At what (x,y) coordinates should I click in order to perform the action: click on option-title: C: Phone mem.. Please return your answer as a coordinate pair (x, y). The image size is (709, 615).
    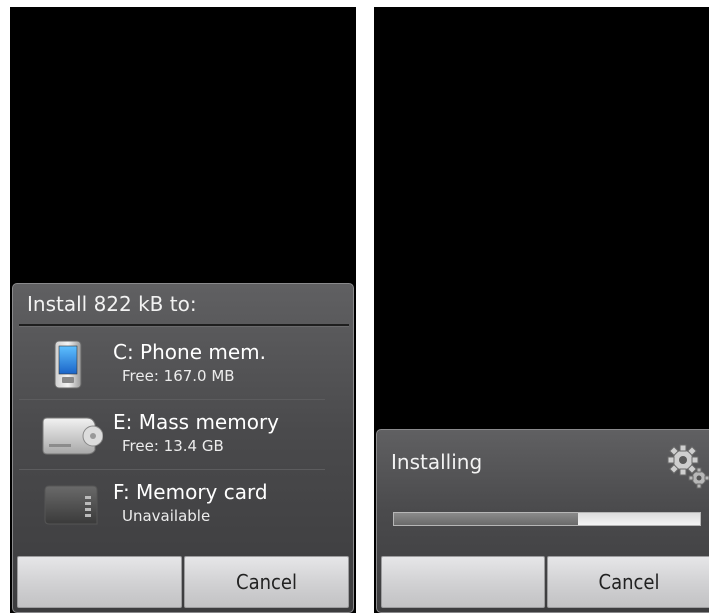
    Looking at the image, I should click on (189, 352).